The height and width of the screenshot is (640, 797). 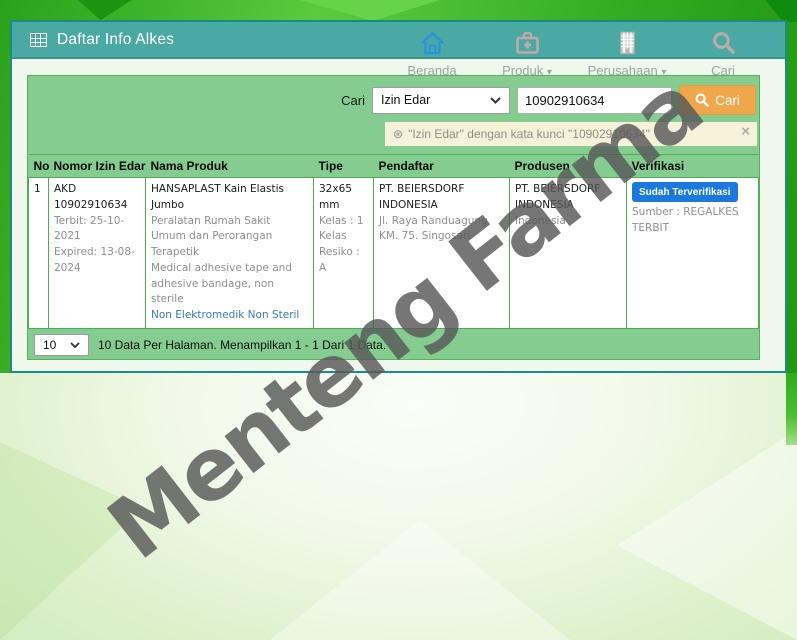 I want to click on tipe-kelas-resiko: Kelas Resiko : A, so click(x=339, y=252).